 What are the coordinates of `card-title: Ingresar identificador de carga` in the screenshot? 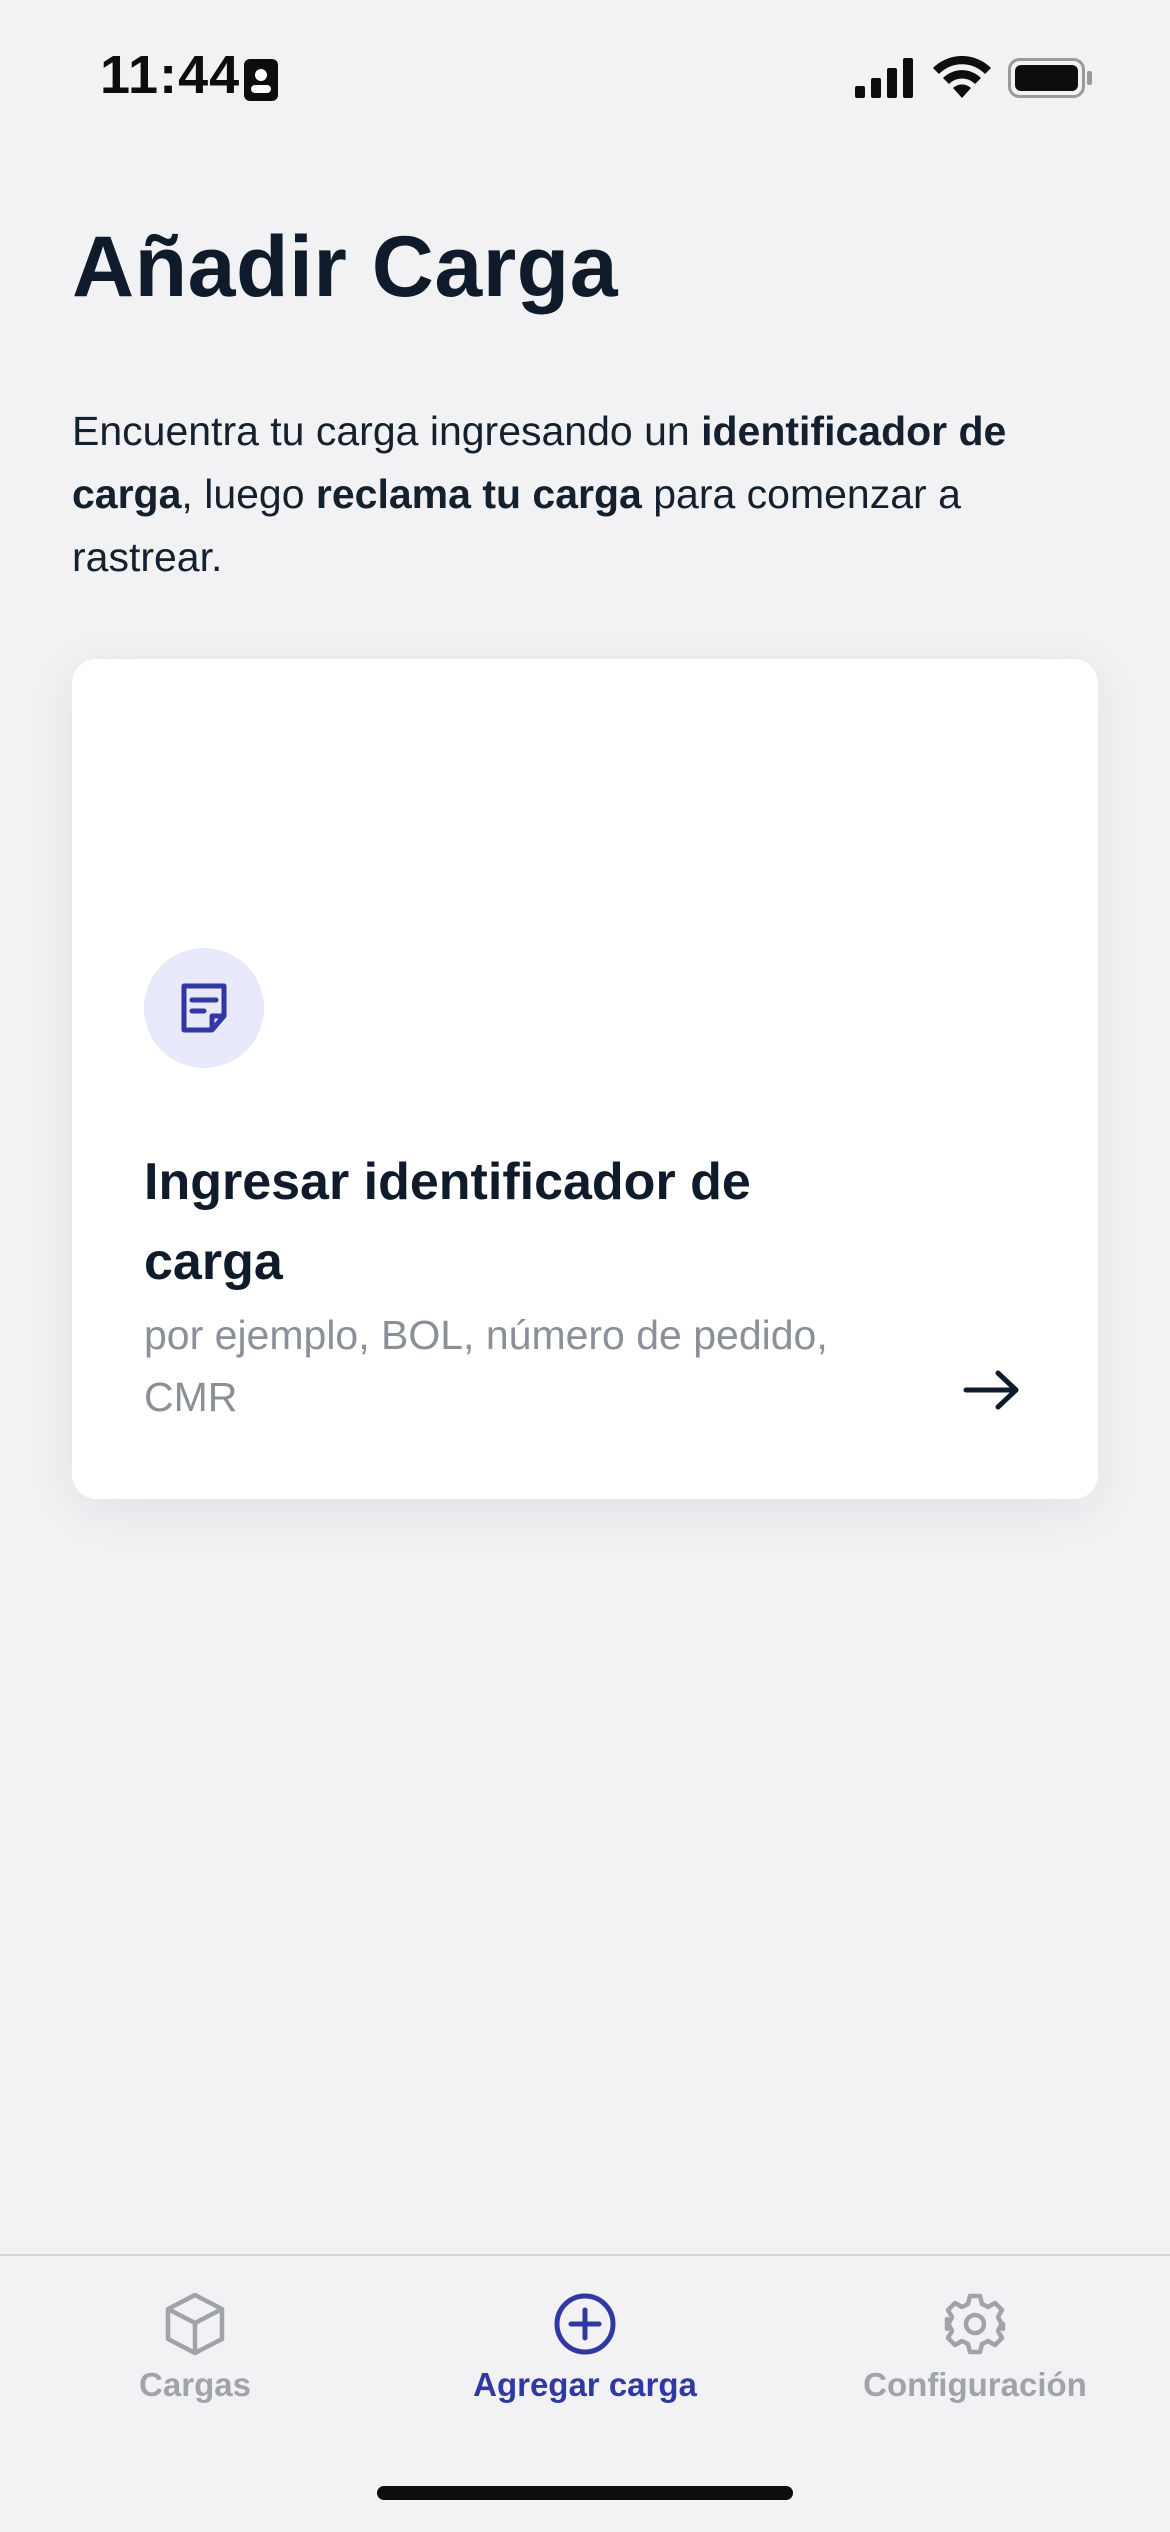 It's located at (447, 1222).